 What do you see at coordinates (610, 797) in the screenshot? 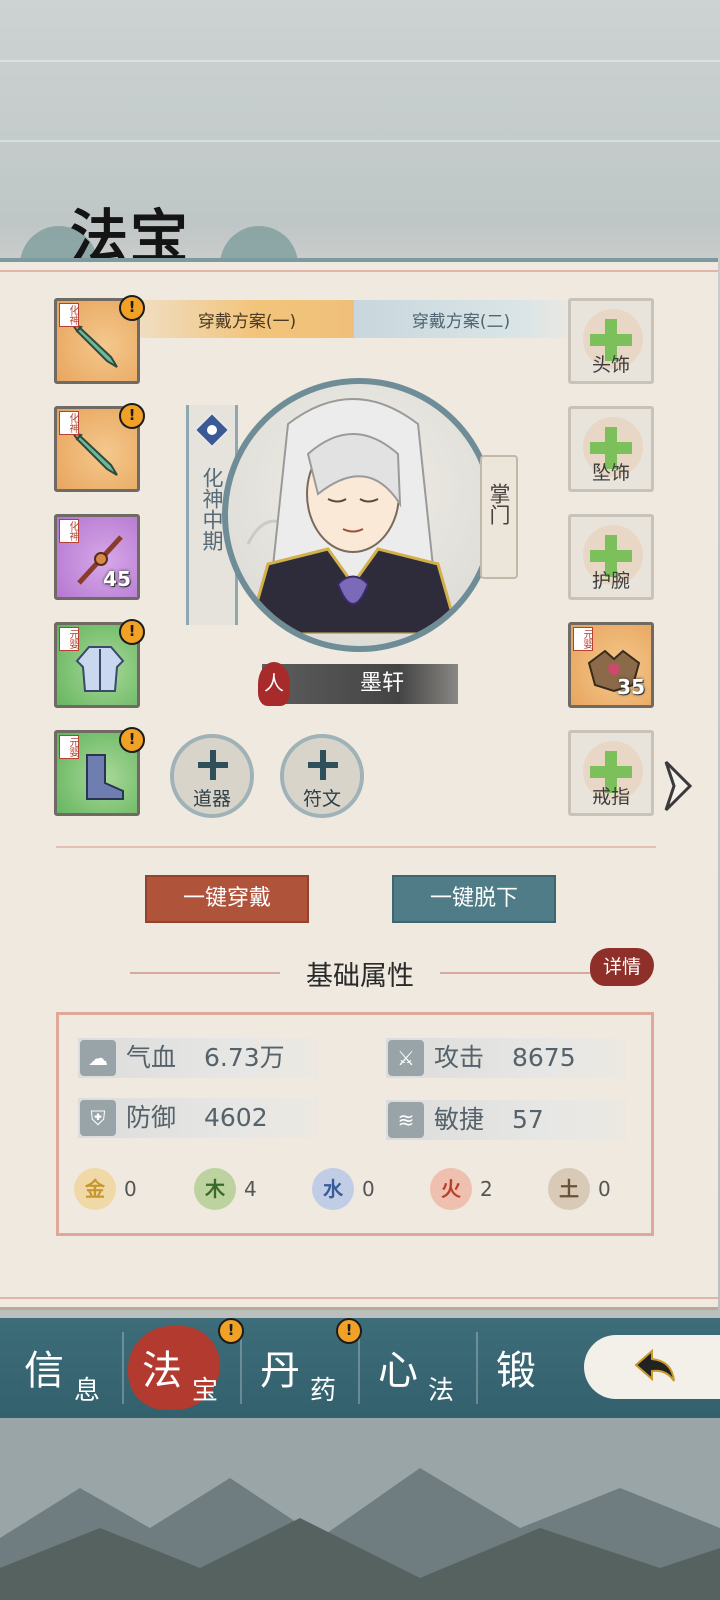
I see `slot-label: 戒指` at bounding box center [610, 797].